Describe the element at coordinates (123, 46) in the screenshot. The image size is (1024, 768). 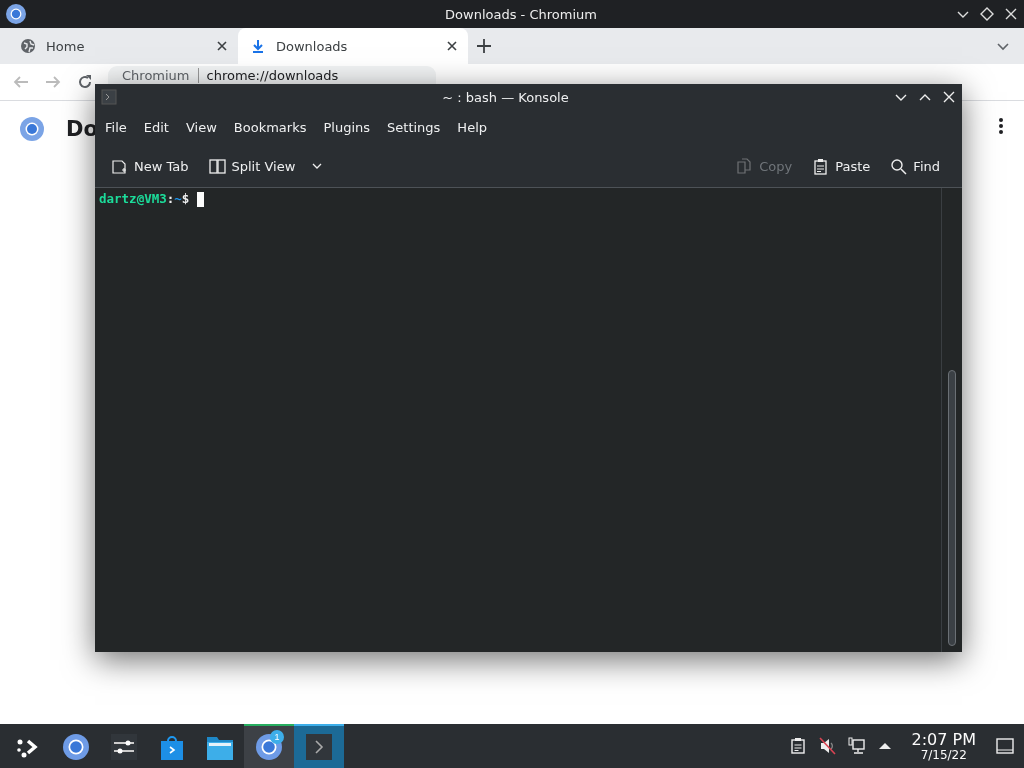
I see `browser-tab: Home` at that location.